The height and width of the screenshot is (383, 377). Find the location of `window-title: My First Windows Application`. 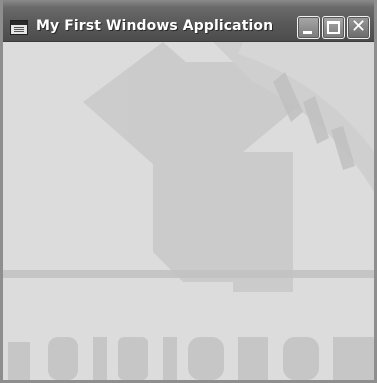

window-title: My First Windows Application is located at coordinates (155, 26).